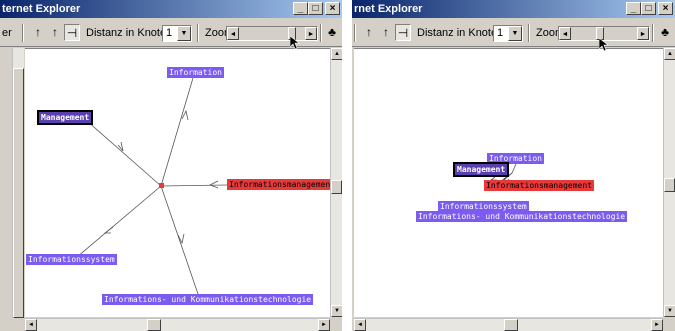 This screenshot has height=331, width=675. What do you see at coordinates (272, 33) in the screenshot?
I see `zoom-slider: ◄ ►` at bounding box center [272, 33].